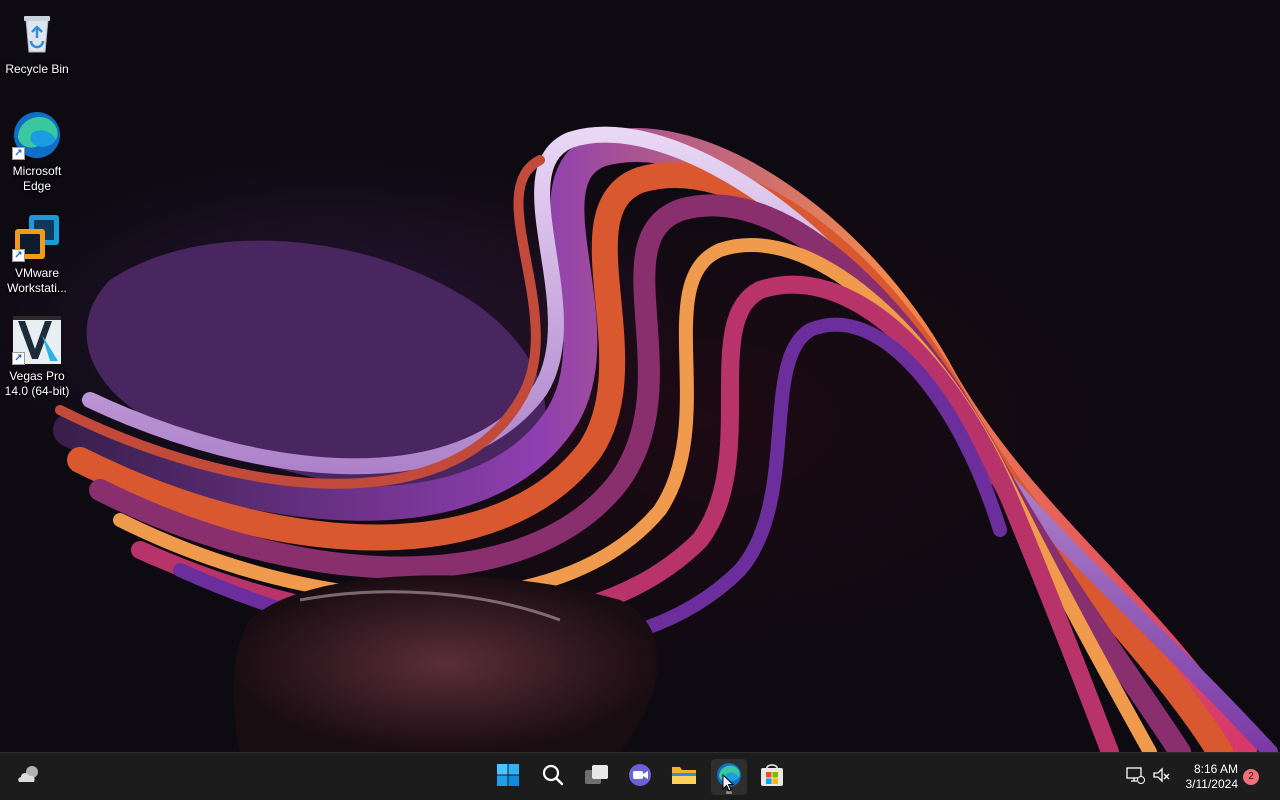 Image resolution: width=1280 pixels, height=800 pixels. I want to click on taskbar: 8:16 AM 3/11/2024 2, so click(640, 776).